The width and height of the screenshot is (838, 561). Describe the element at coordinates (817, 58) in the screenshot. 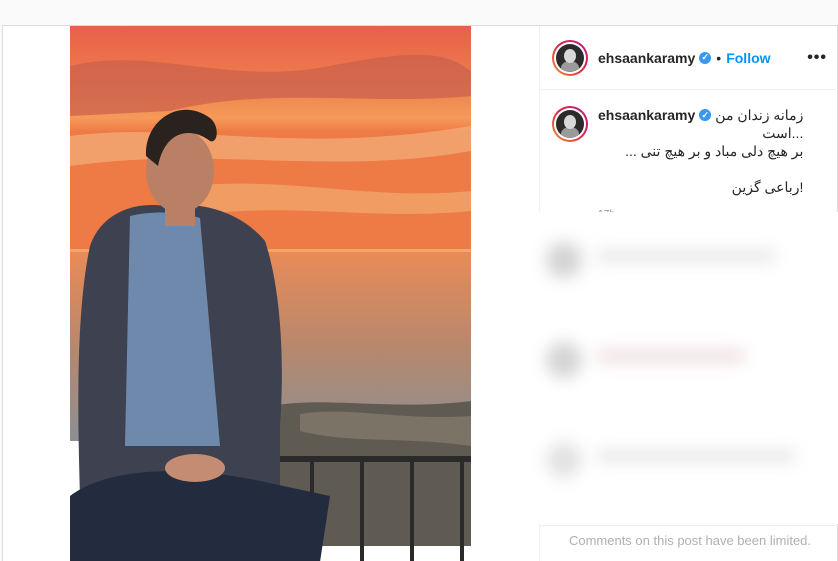

I see `more-options-icon: •••` at that location.